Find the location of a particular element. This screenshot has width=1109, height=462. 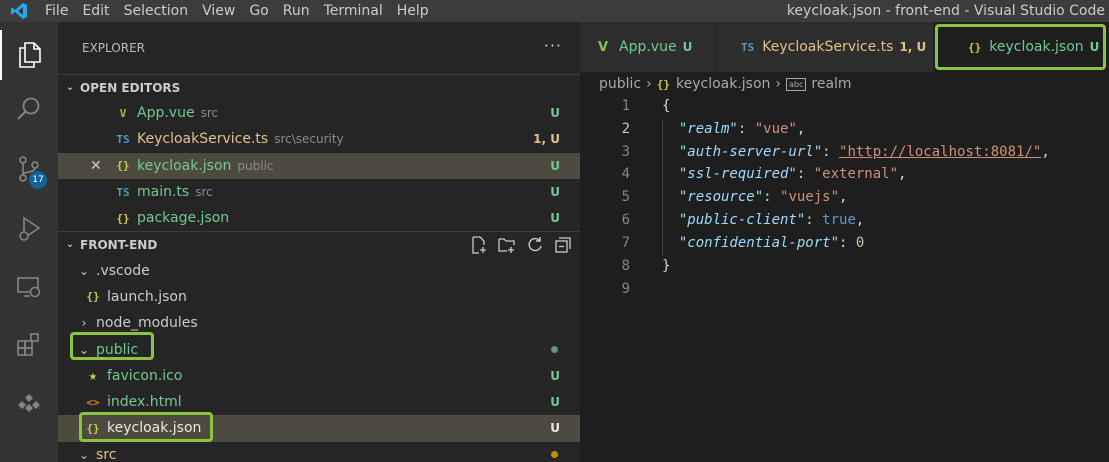

menu-file: File is located at coordinates (56, 11).